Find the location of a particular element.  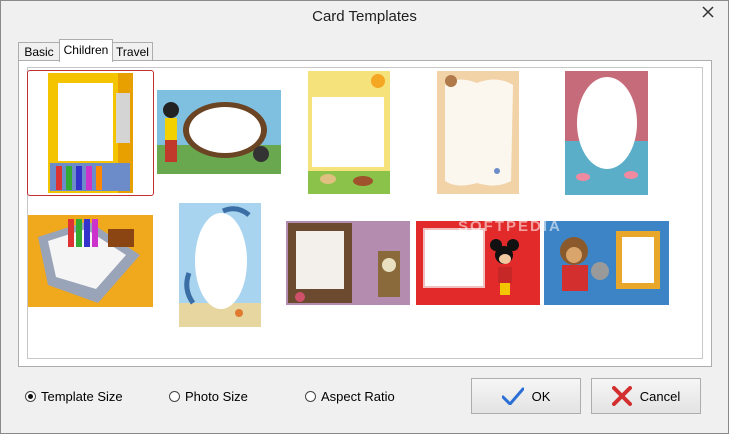

close-icon is located at coordinates (707, 12).